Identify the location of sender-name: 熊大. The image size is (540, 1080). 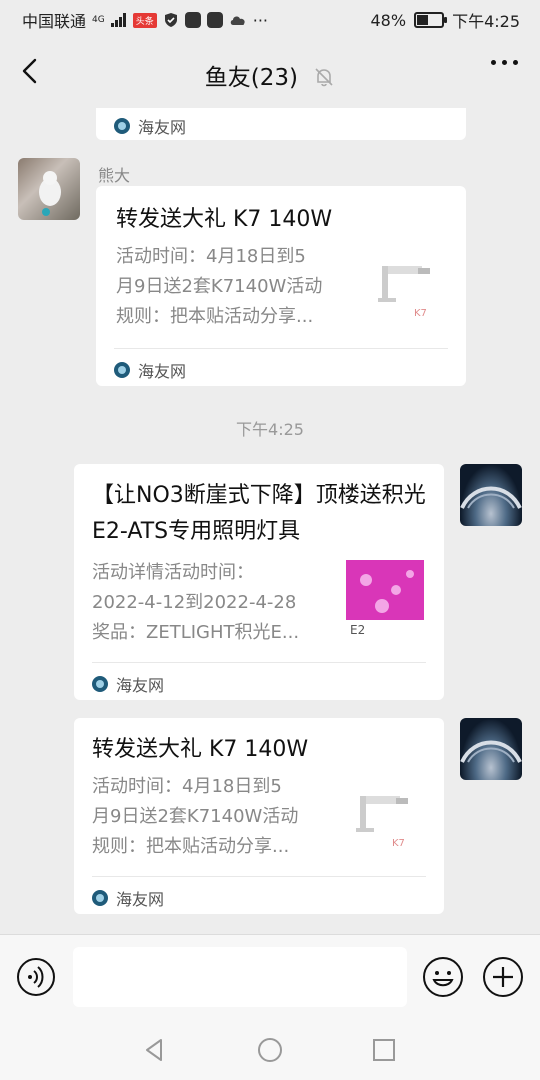
(114, 175).